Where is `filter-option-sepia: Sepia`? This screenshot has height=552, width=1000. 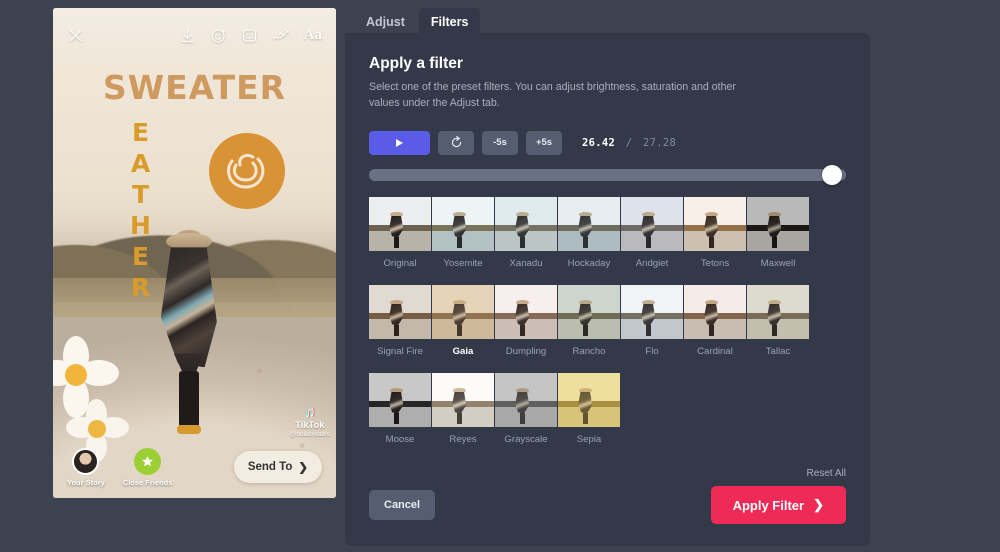 filter-option-sepia: Sepia is located at coordinates (589, 408).